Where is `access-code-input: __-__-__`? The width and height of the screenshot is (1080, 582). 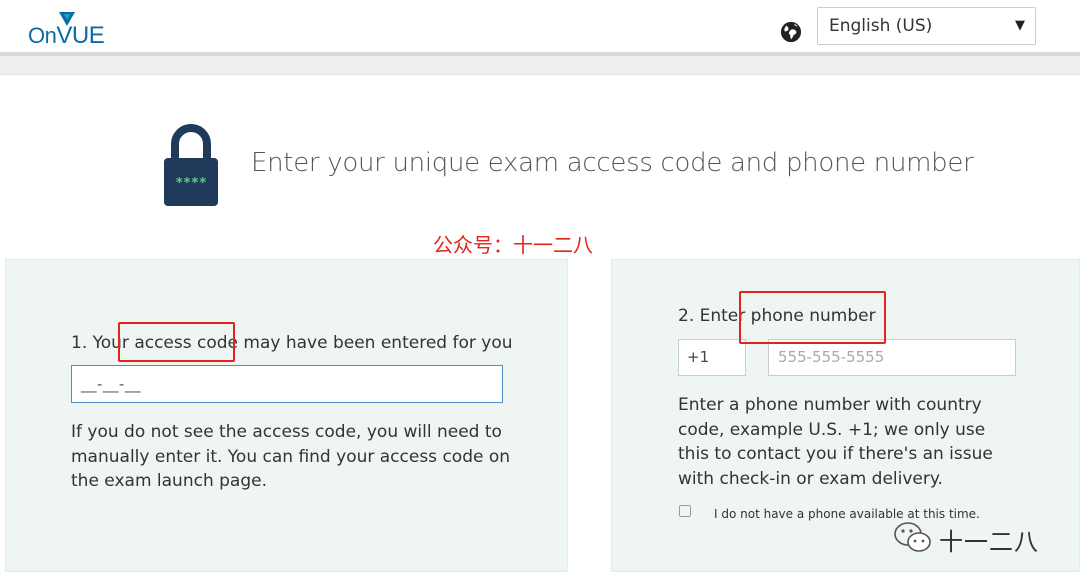 access-code-input: __-__-__ is located at coordinates (287, 384).